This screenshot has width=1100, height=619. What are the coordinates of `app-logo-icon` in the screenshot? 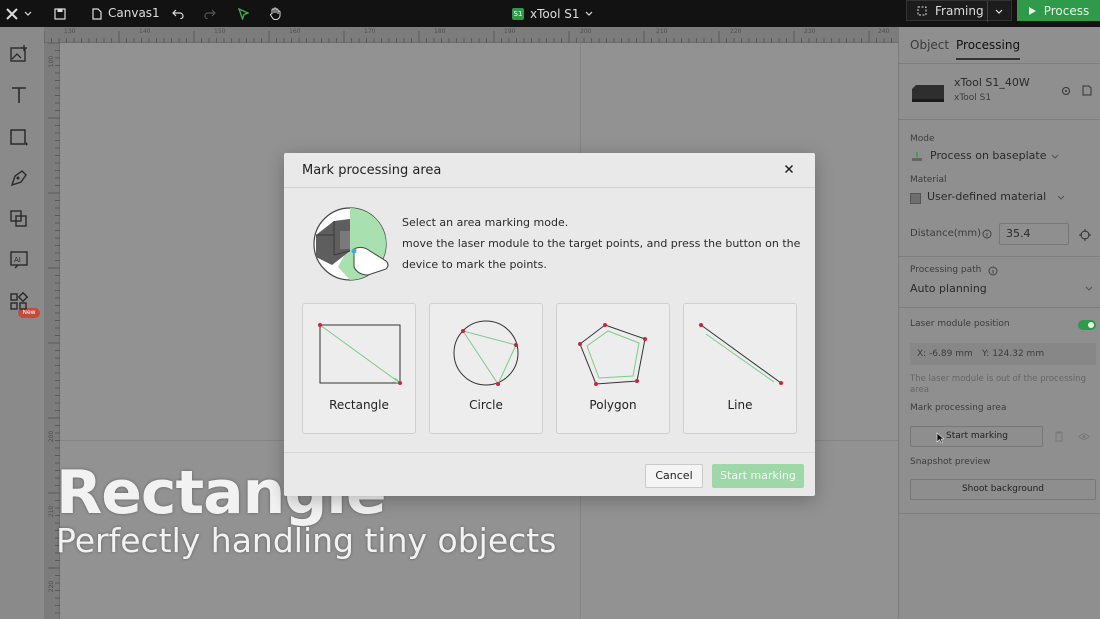 It's located at (12, 13).